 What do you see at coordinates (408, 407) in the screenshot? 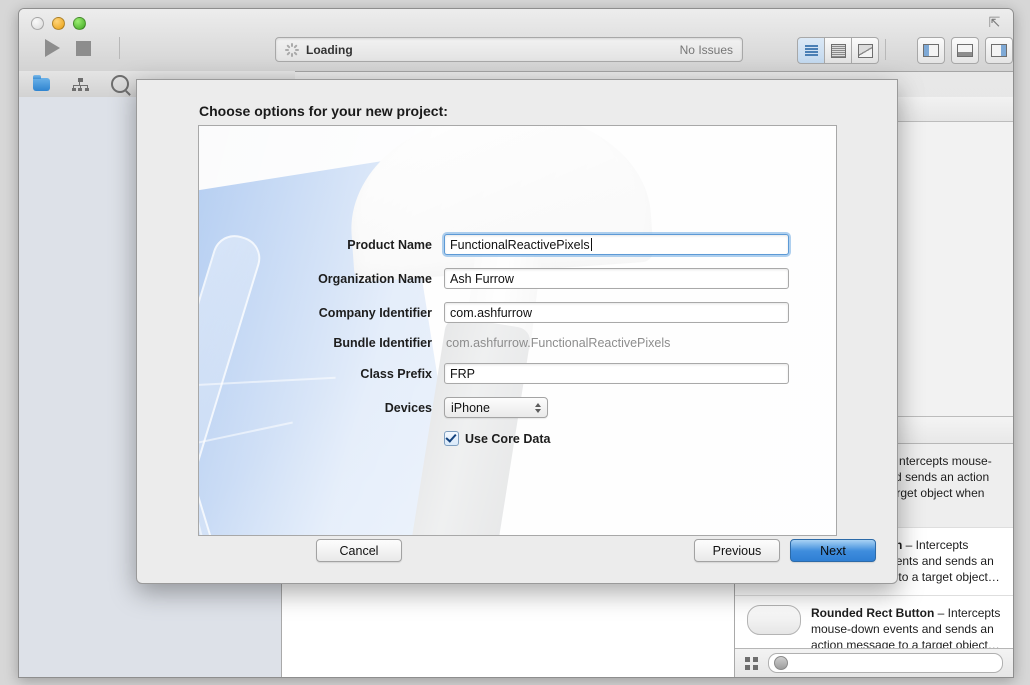
I see `devices-label: Devices` at bounding box center [408, 407].